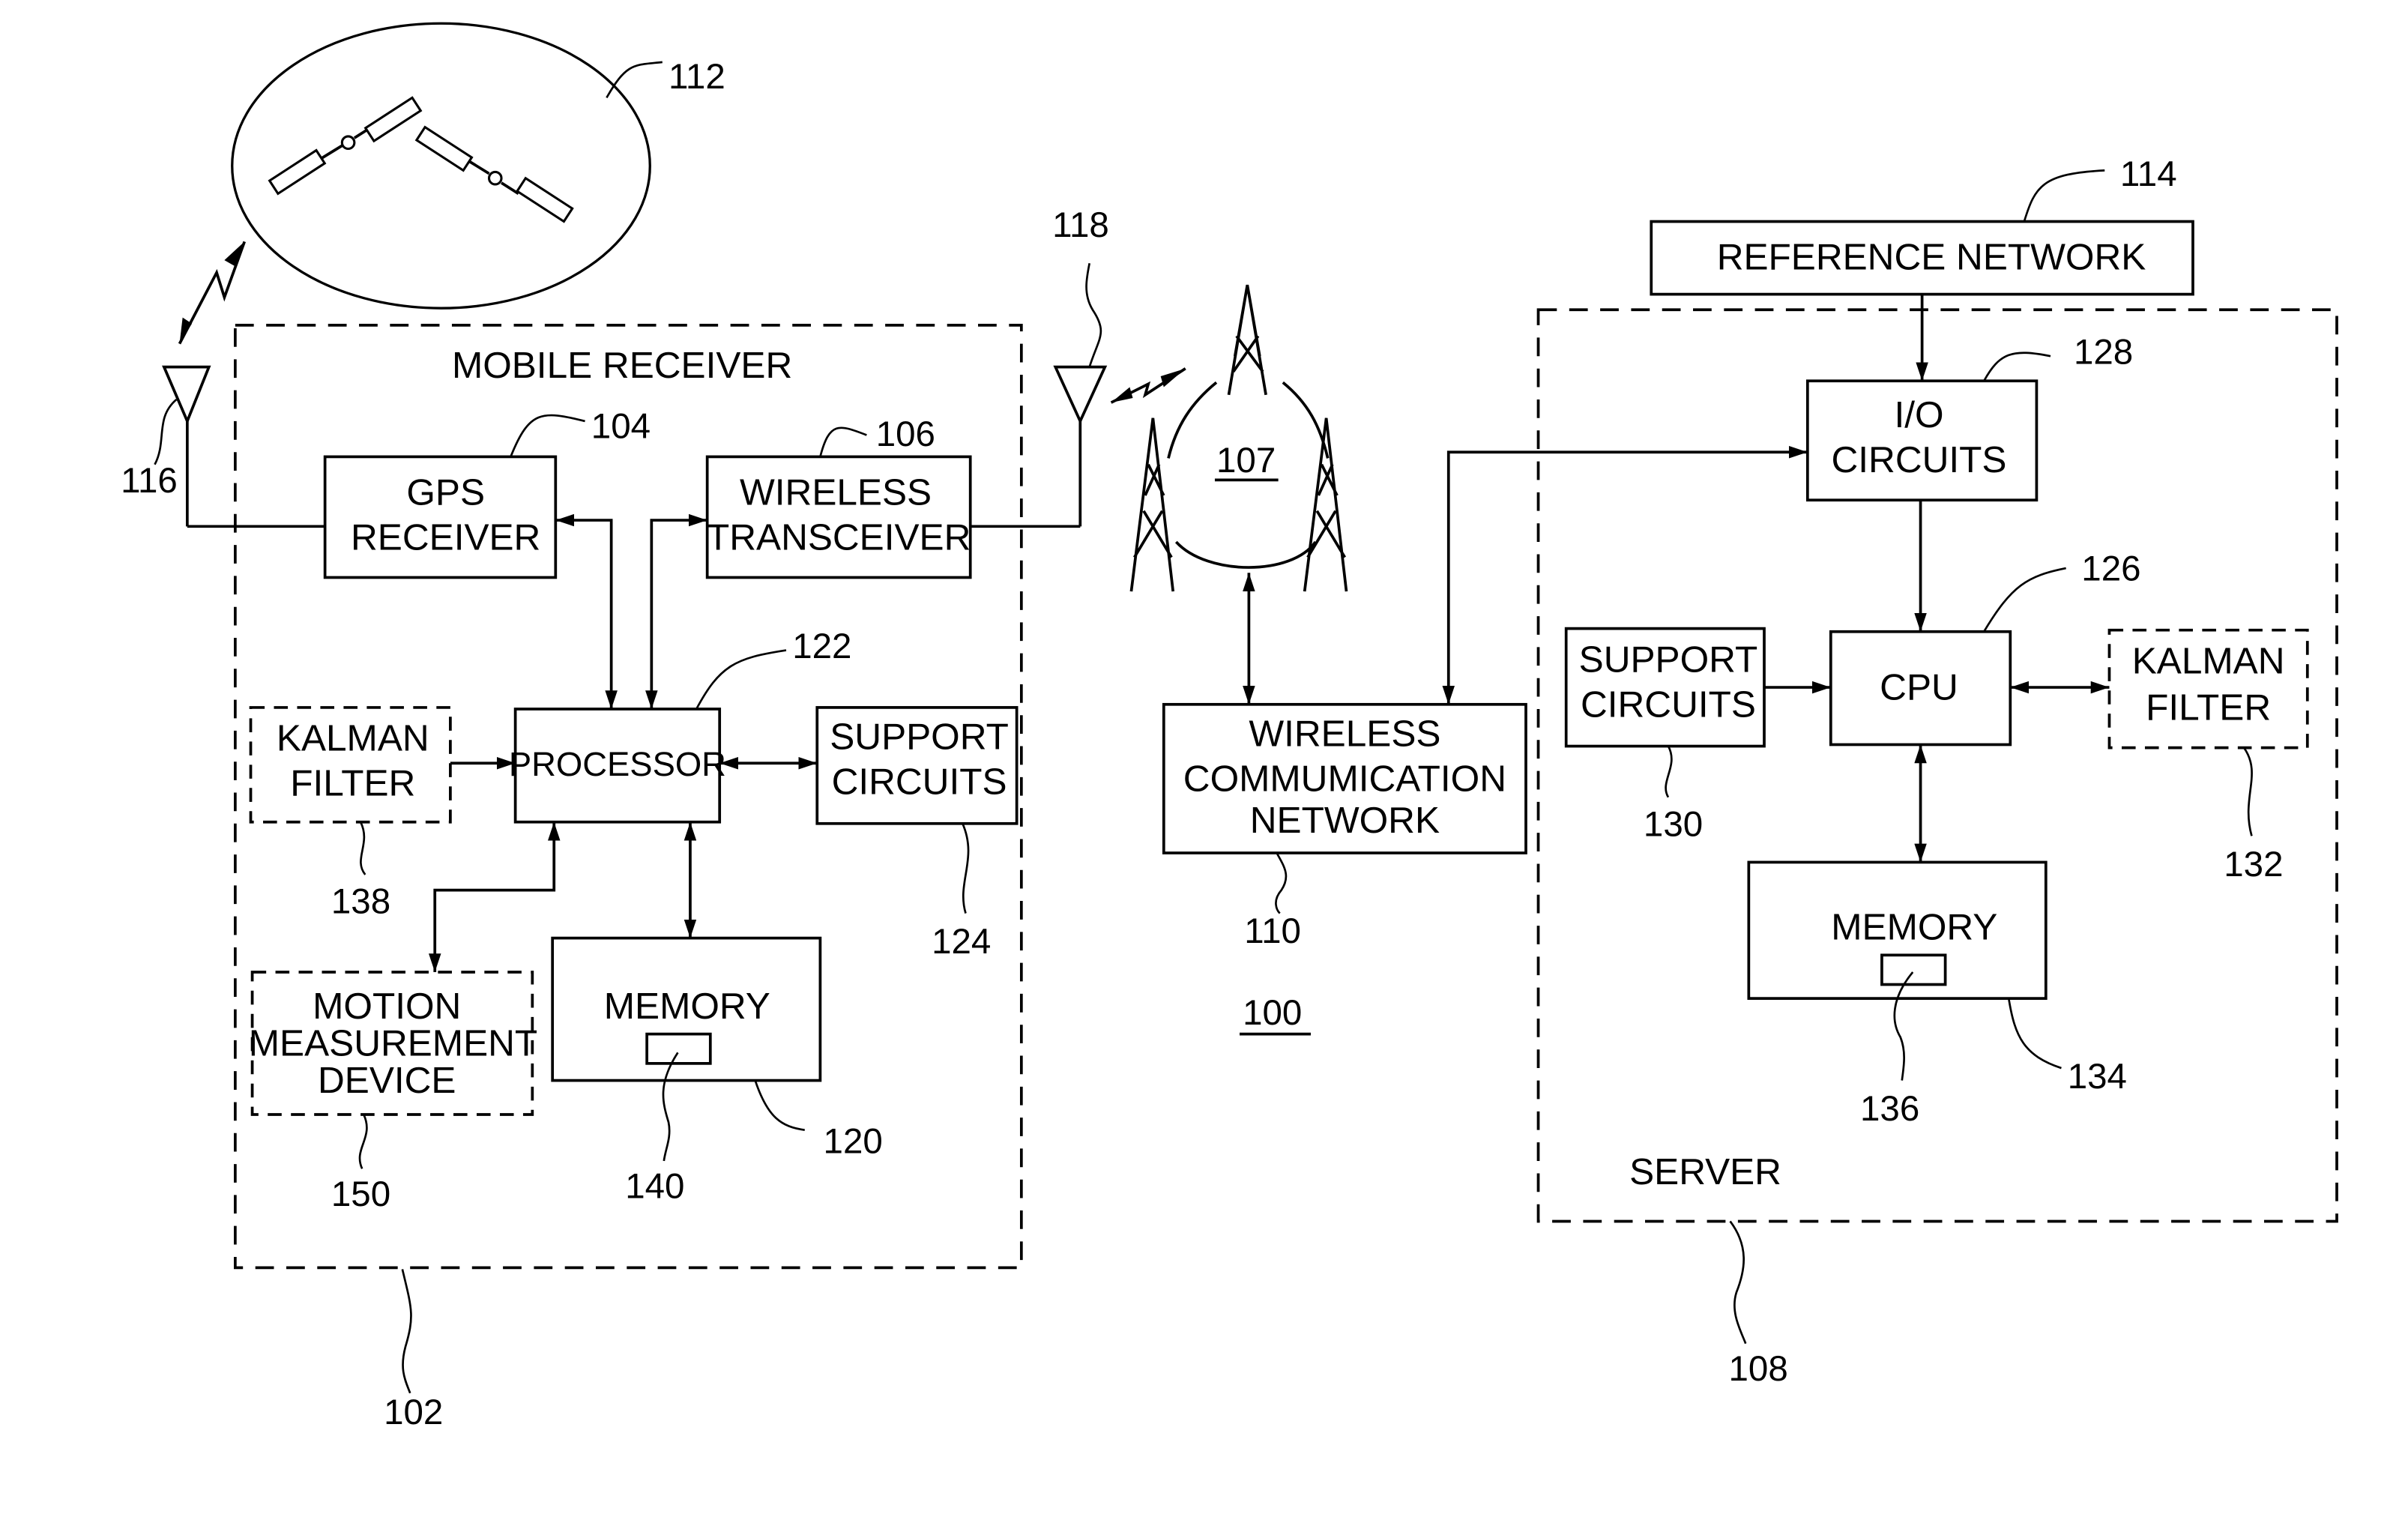  Describe the element at coordinates (2148, 174) in the screenshot. I see `ref-114: 114` at that location.